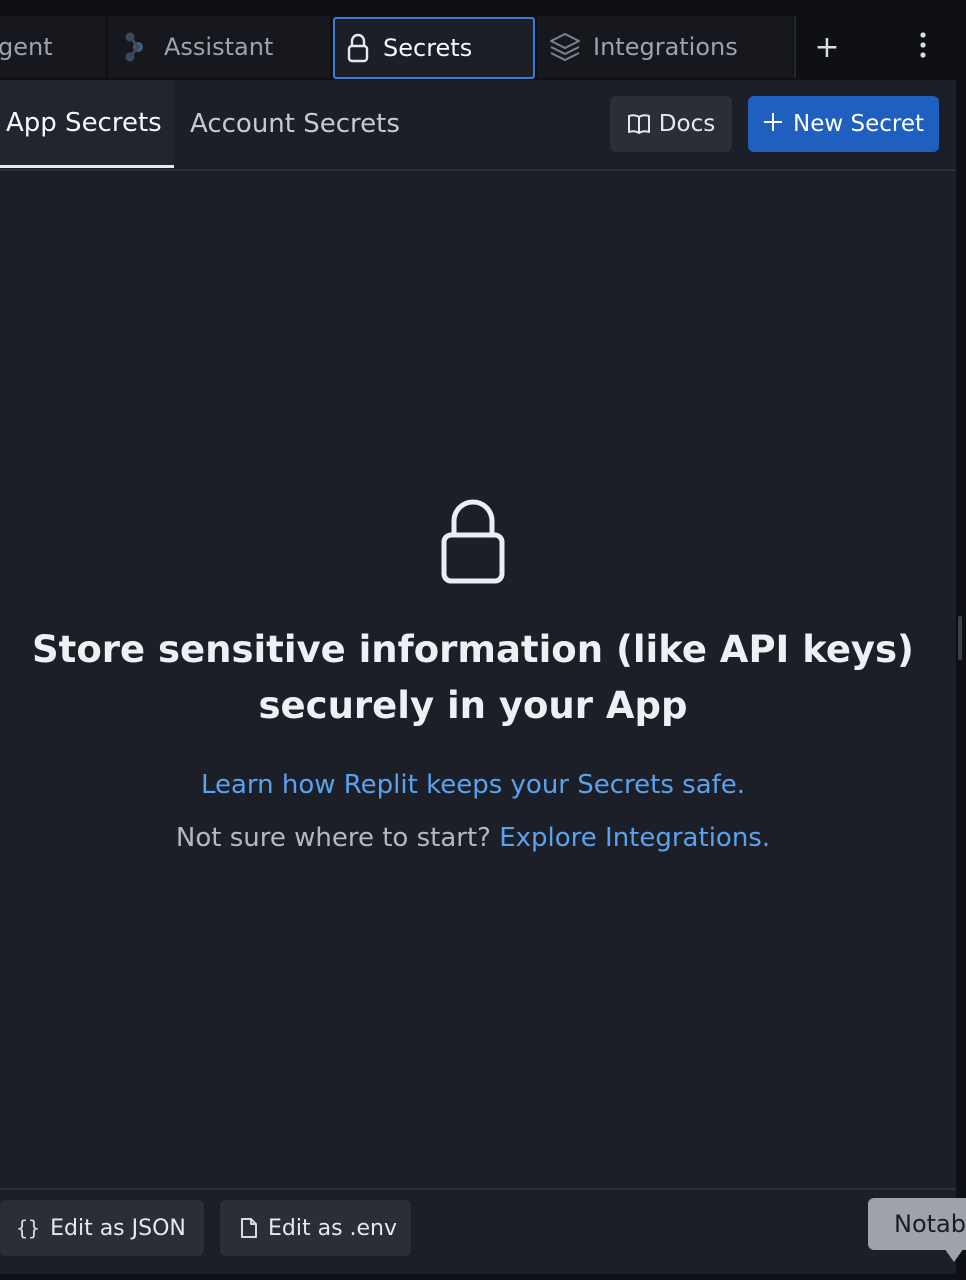  Describe the element at coordinates (26, 47) in the screenshot. I see `tab-agent-label: gent` at that location.